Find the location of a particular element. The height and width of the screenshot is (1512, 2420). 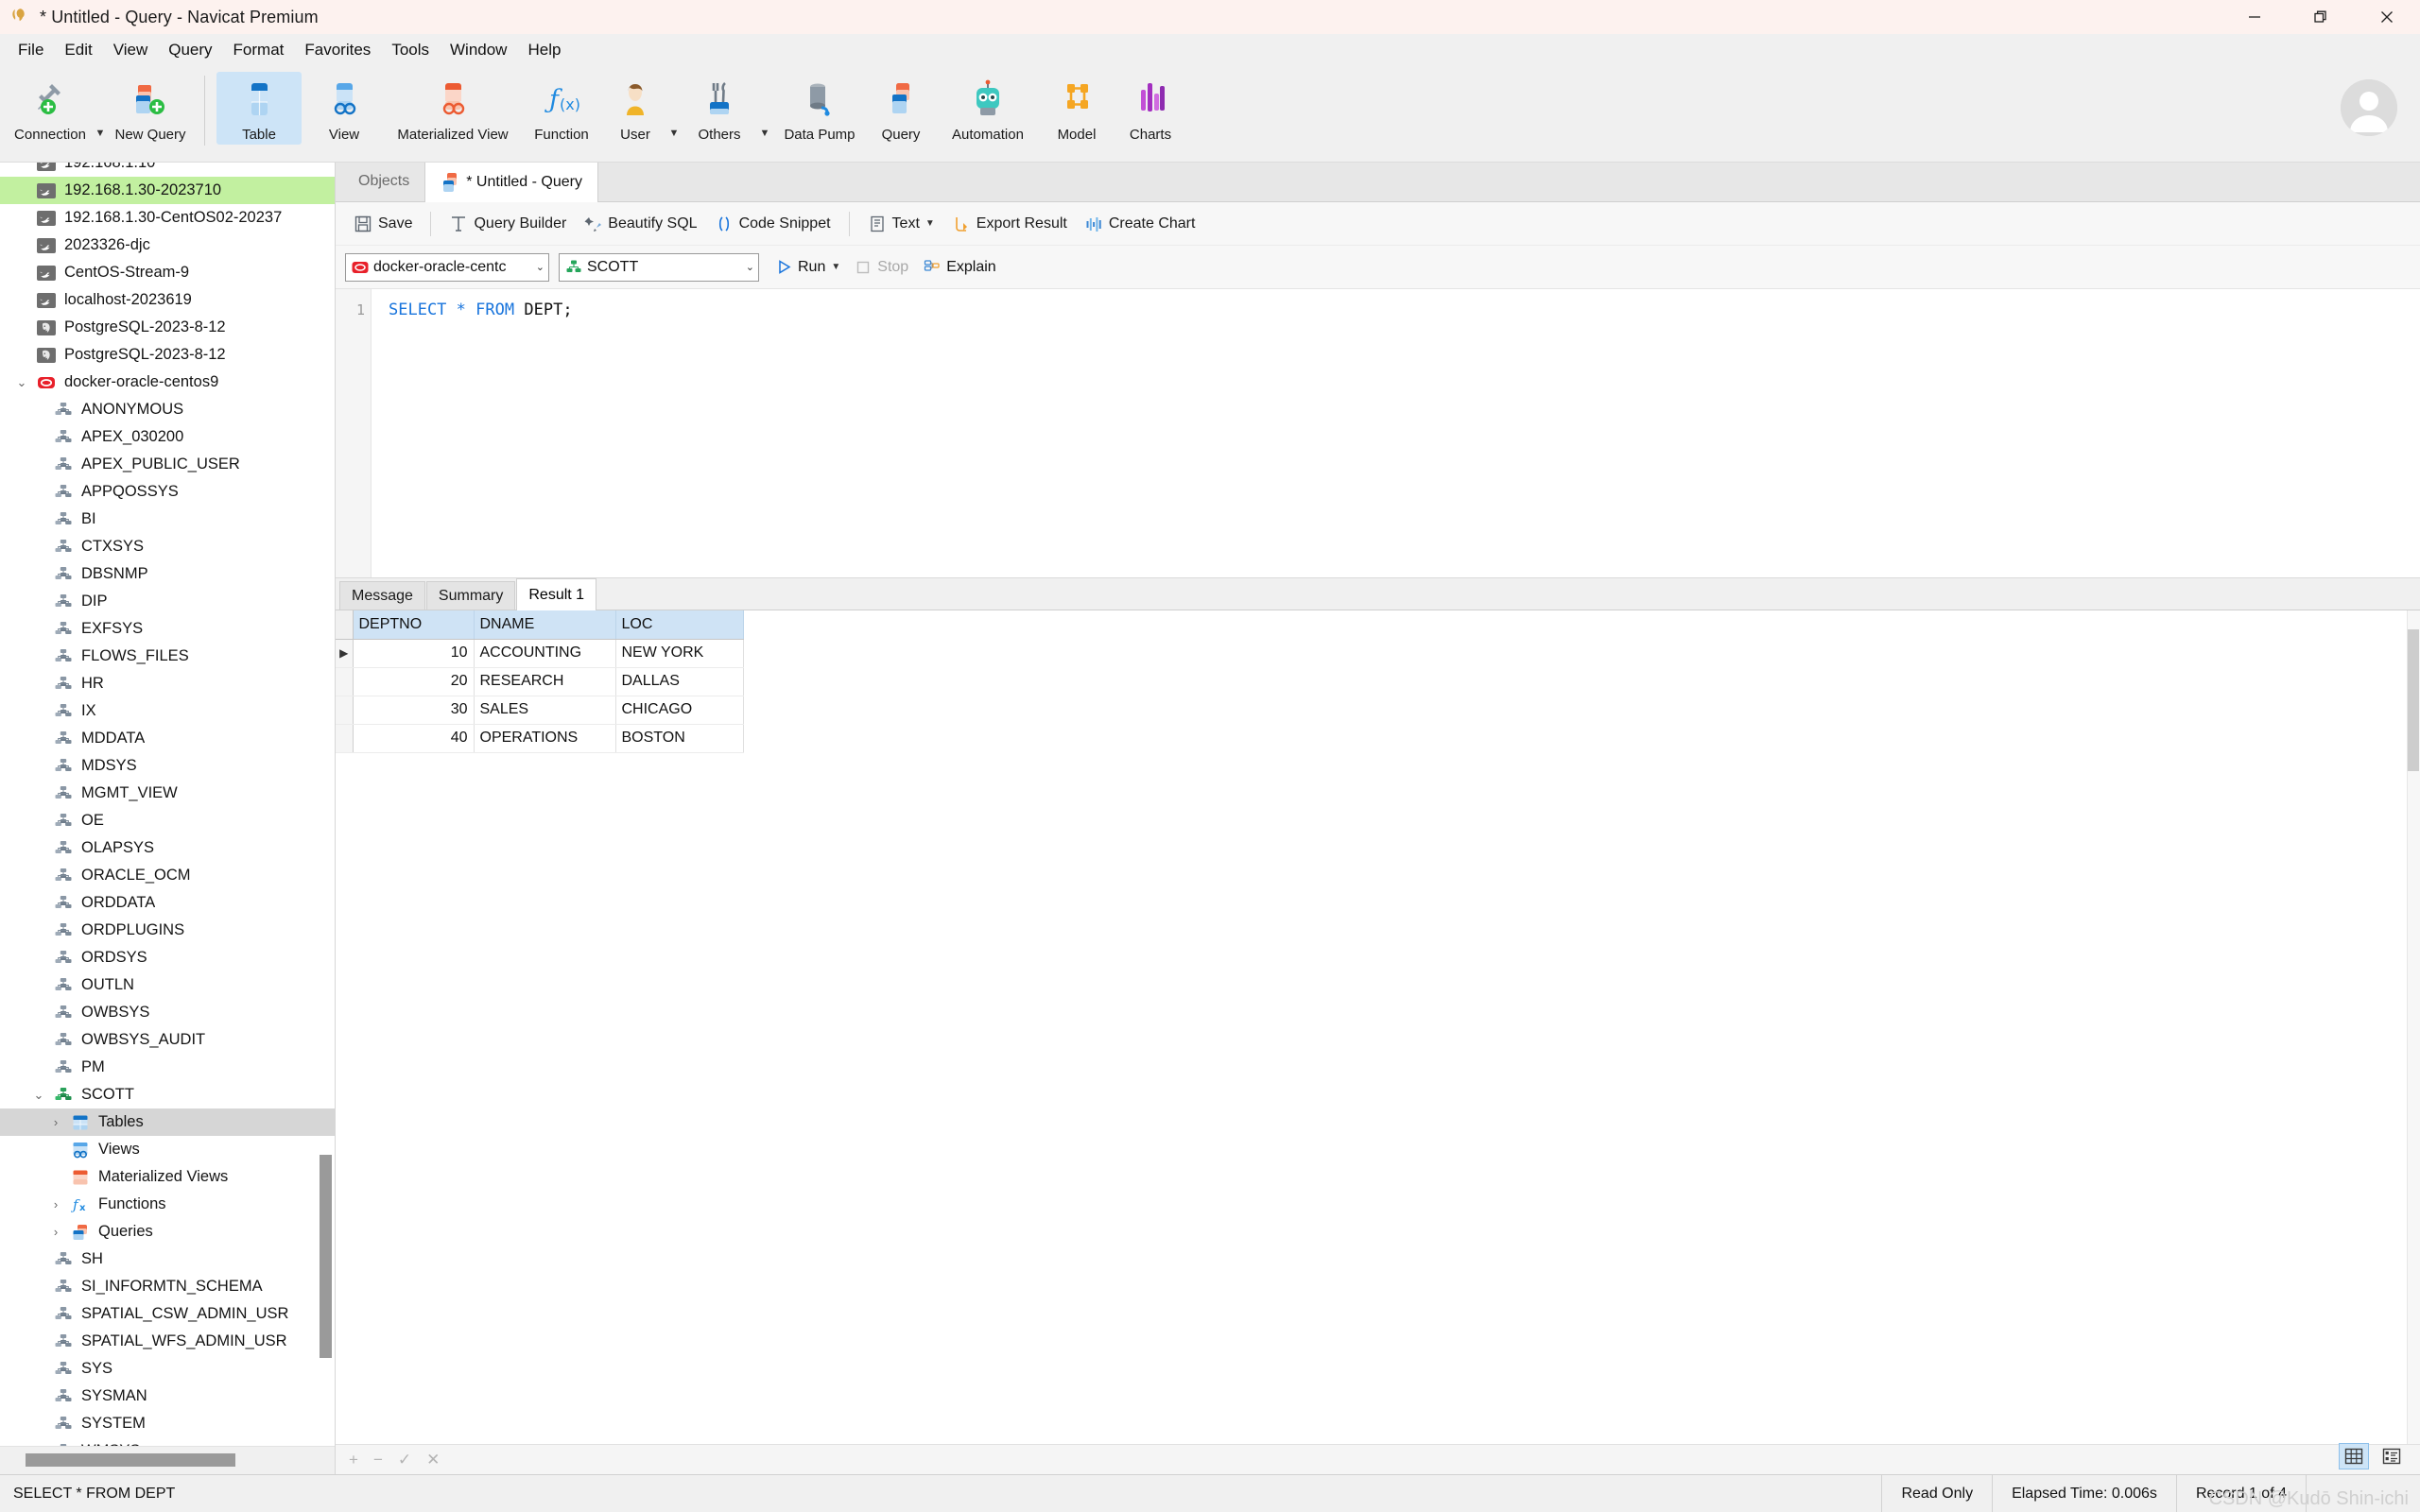

tree-node-mdsys: MDSYS is located at coordinates (167, 766).